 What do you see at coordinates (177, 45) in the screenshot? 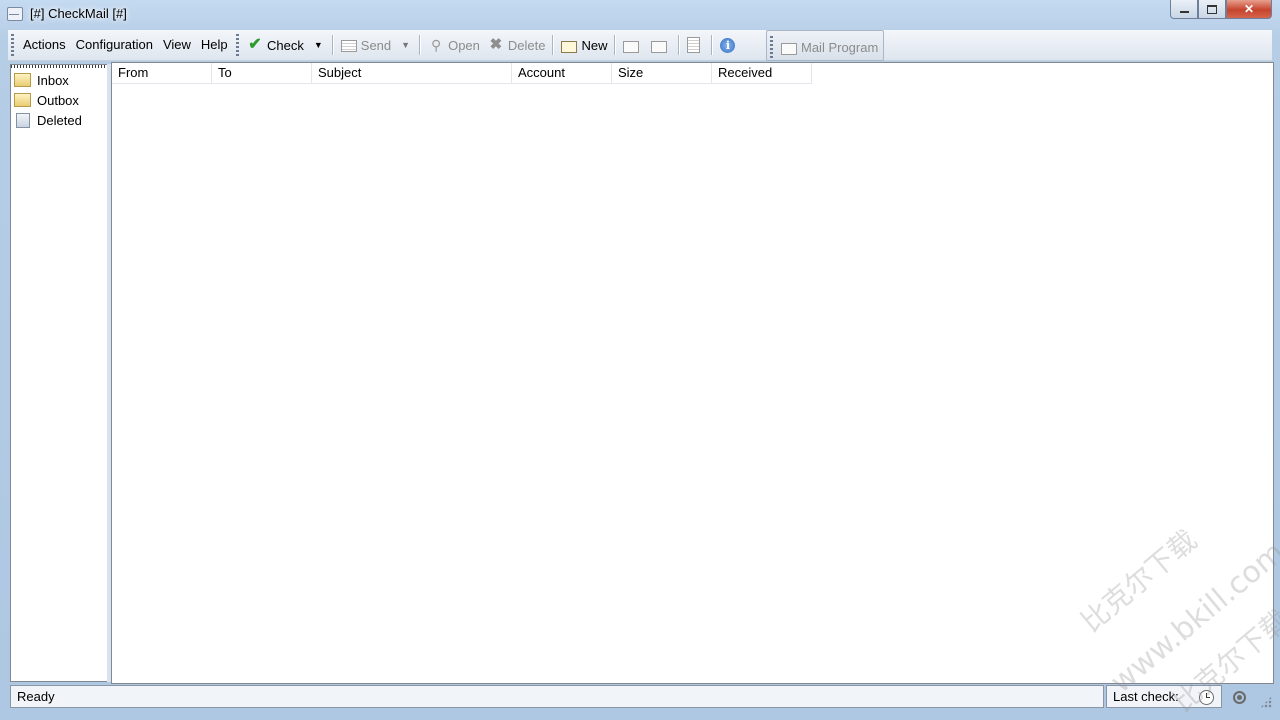
I see `menu-view: View` at bounding box center [177, 45].